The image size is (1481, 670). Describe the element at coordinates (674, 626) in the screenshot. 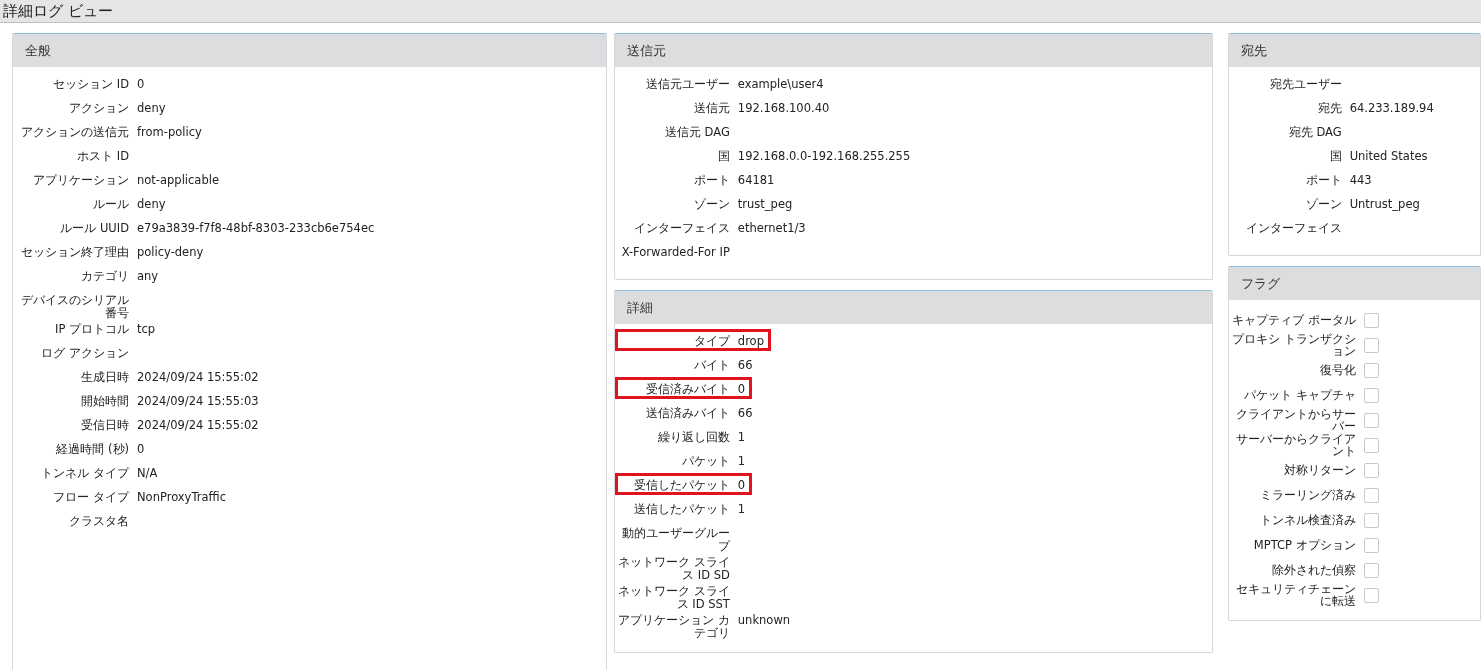

I see `field-label: アプリケーション カテゴリ` at that location.